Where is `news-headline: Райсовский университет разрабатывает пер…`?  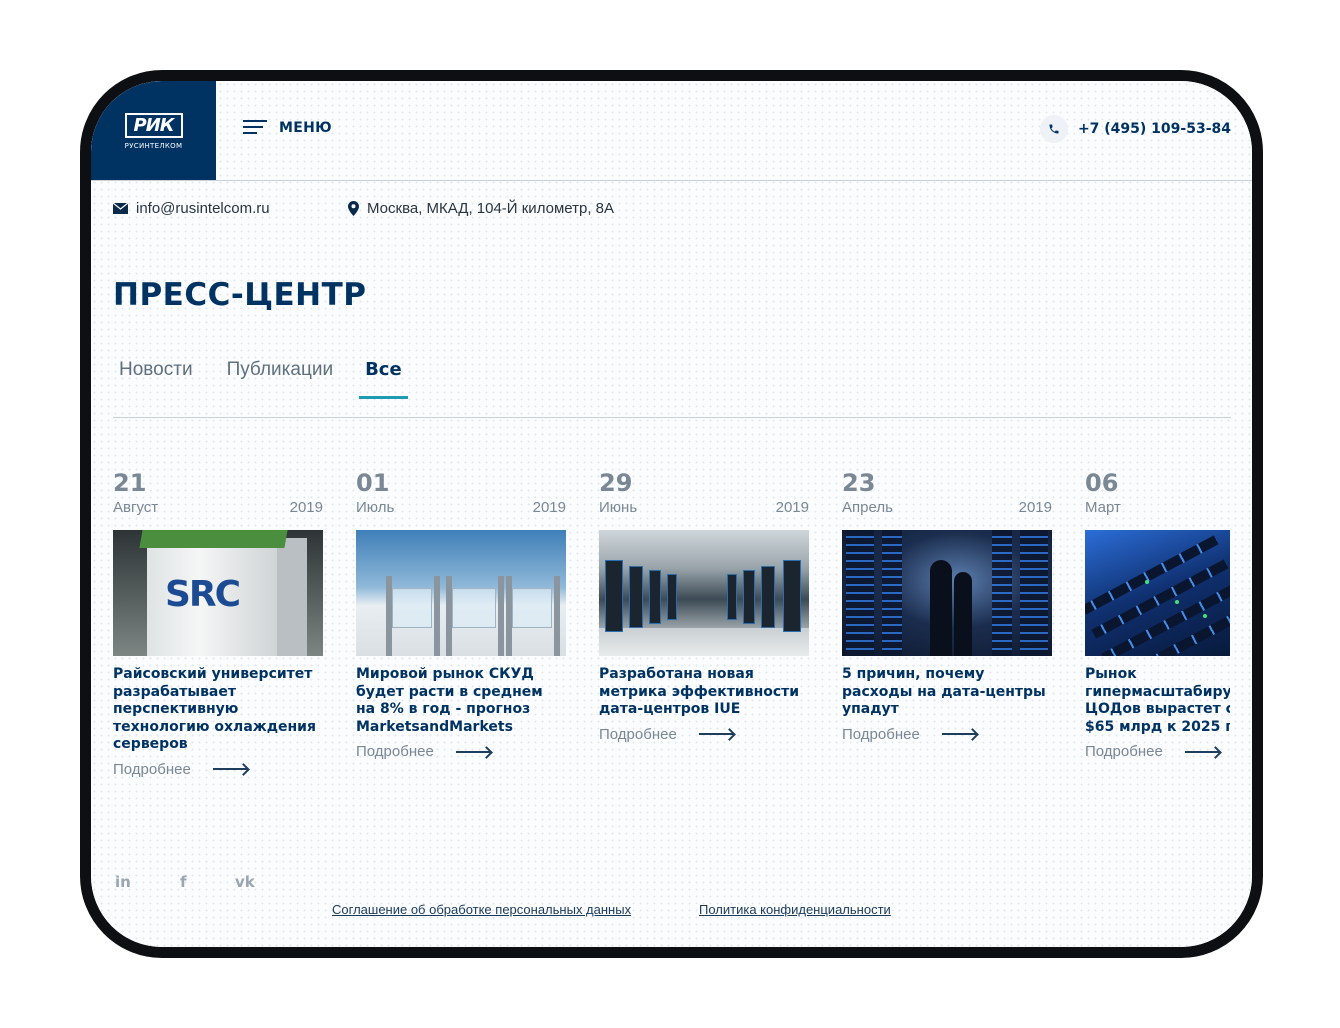
news-headline: Райсовский университет разрабатывает пер… is located at coordinates (218, 710).